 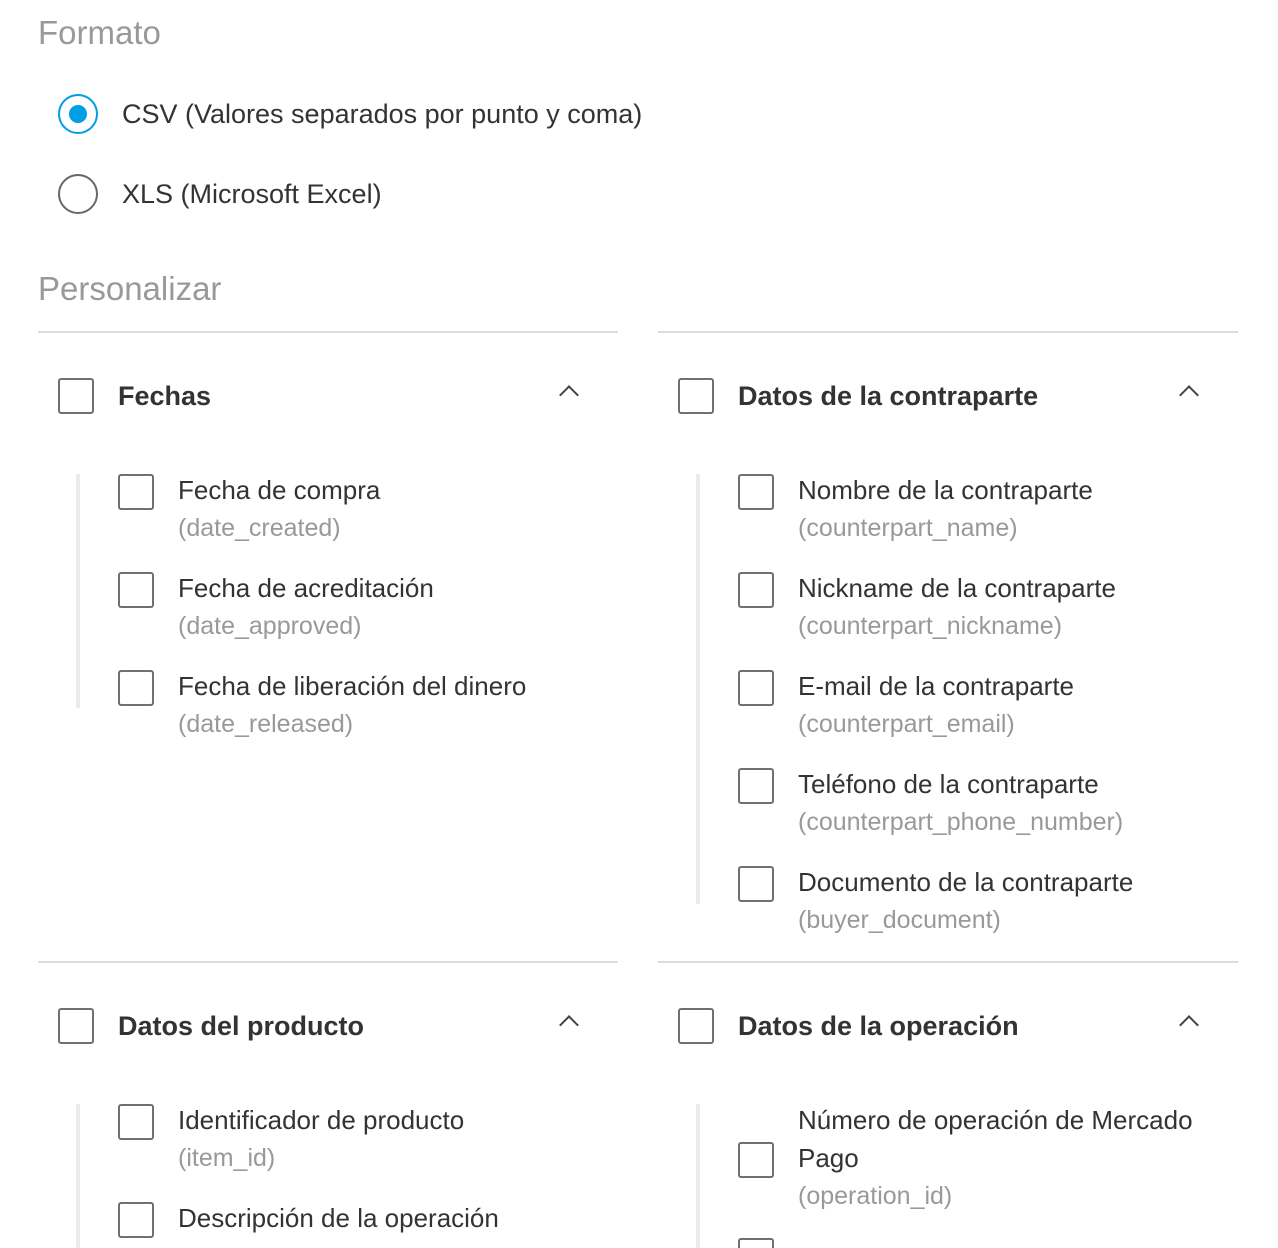 I want to click on radio-xls: XLS (Microsoft Excel), so click(x=220, y=194).